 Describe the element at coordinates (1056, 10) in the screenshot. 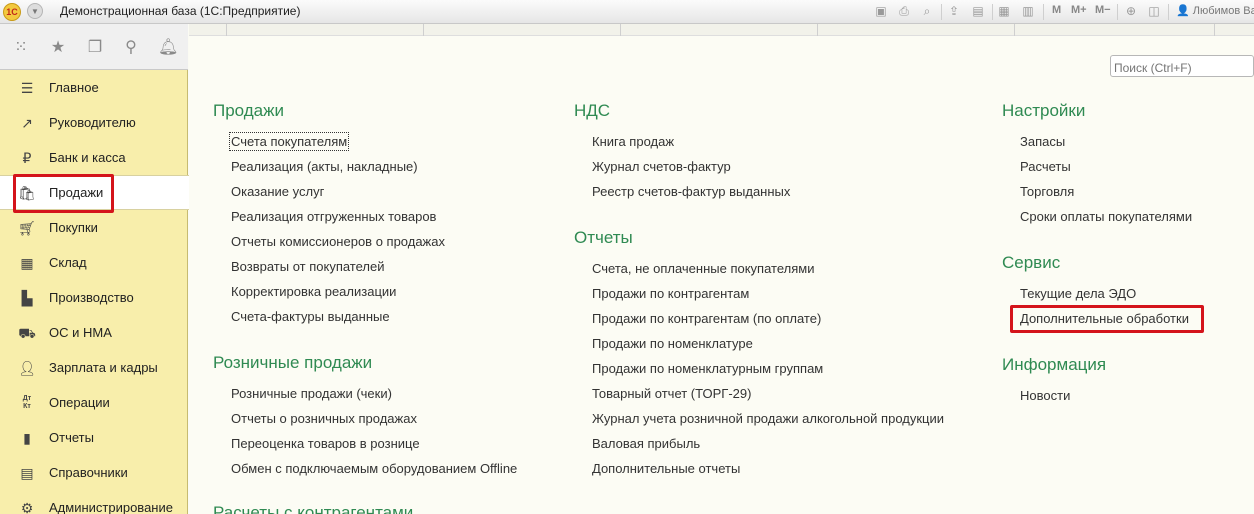

I see `memory-button: M` at that location.